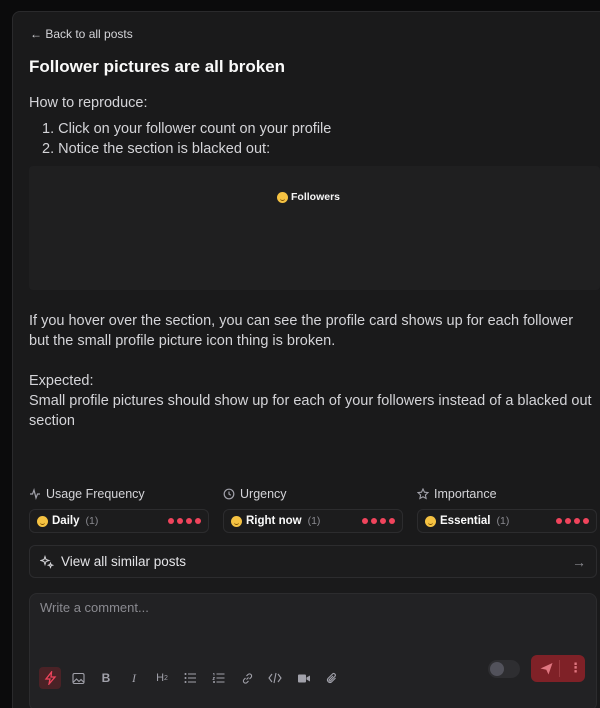  I want to click on view-similar-posts-button: View all similar posts →, so click(313, 561).